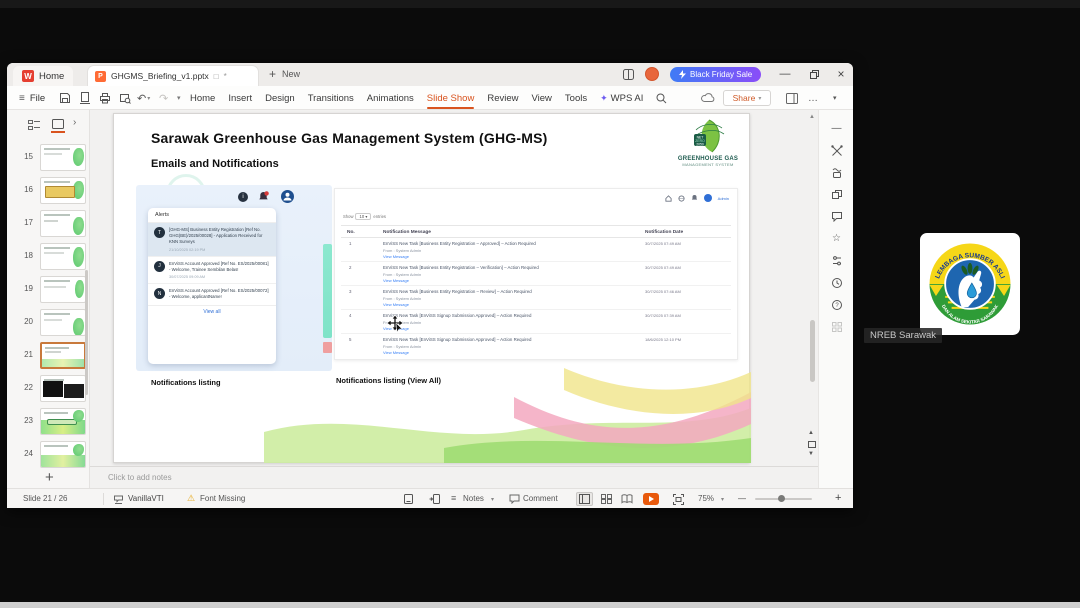 This screenshot has width=1080, height=608. I want to click on save-button, so click(65, 98).